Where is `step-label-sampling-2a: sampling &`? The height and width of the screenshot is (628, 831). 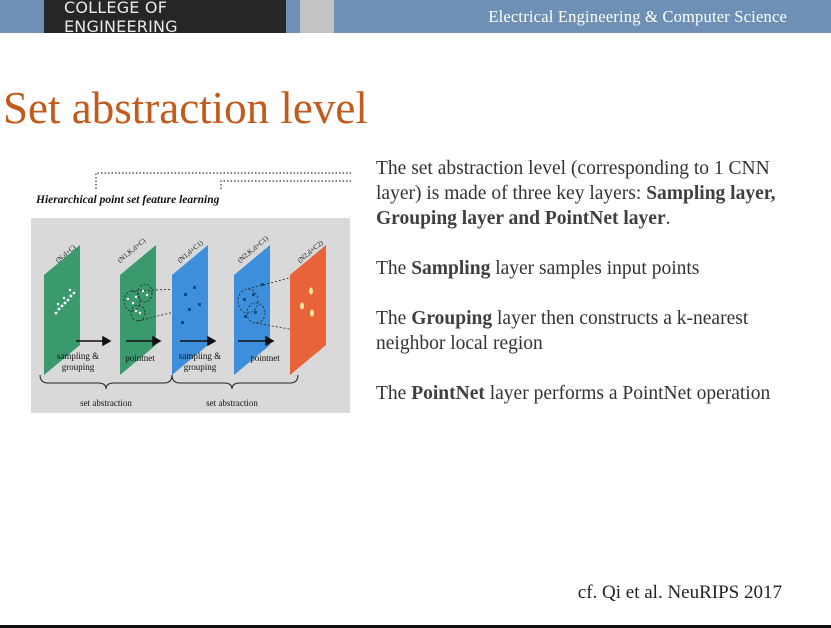
step-label-sampling-2a: sampling & is located at coordinates (200, 356).